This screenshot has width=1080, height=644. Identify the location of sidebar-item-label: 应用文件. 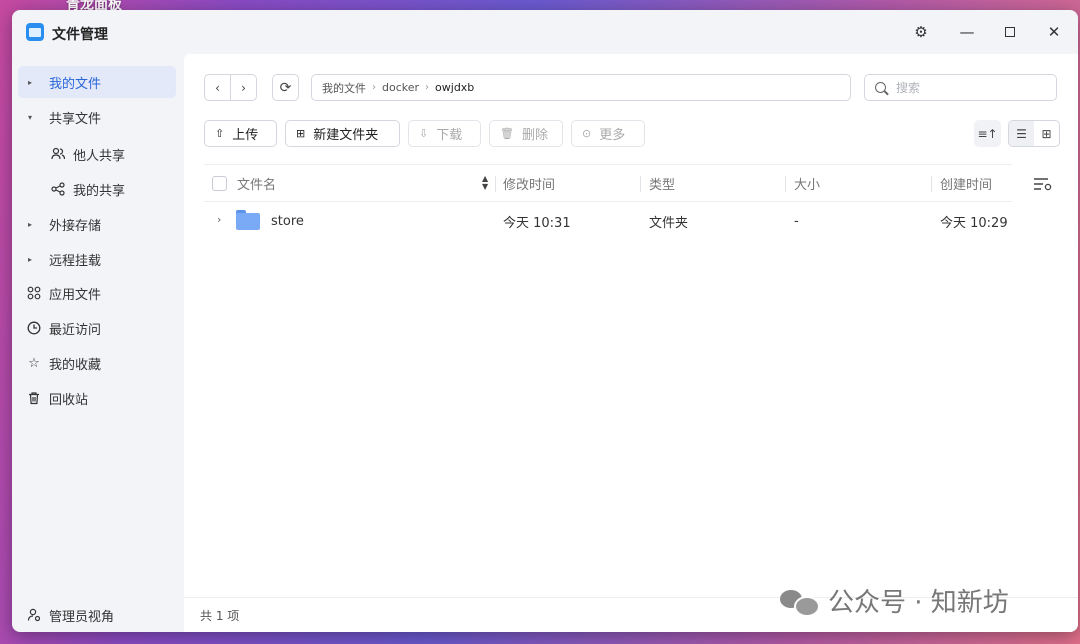
(75, 295).